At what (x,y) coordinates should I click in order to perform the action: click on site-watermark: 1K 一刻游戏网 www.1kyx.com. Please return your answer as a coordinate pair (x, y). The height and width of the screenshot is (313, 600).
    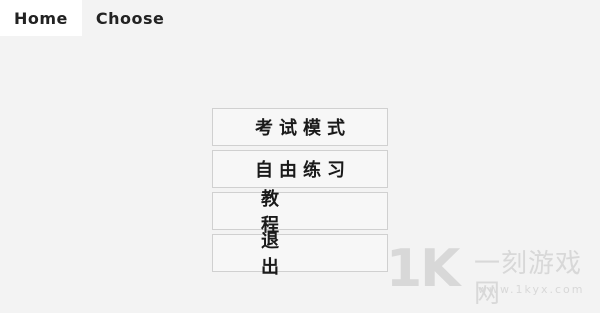
    Looking at the image, I should click on (491, 274).